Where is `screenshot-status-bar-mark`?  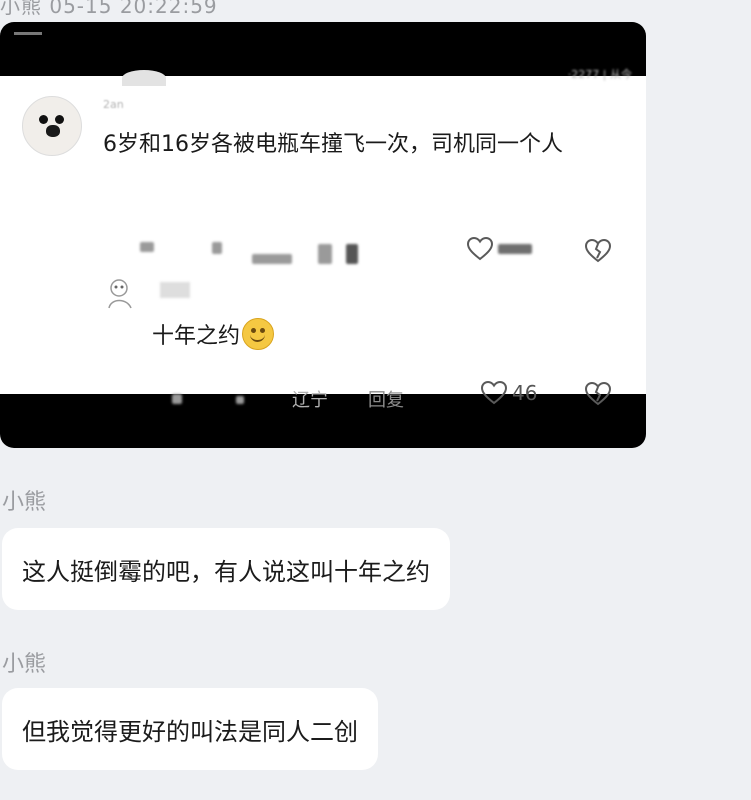 screenshot-status-bar-mark is located at coordinates (28, 33).